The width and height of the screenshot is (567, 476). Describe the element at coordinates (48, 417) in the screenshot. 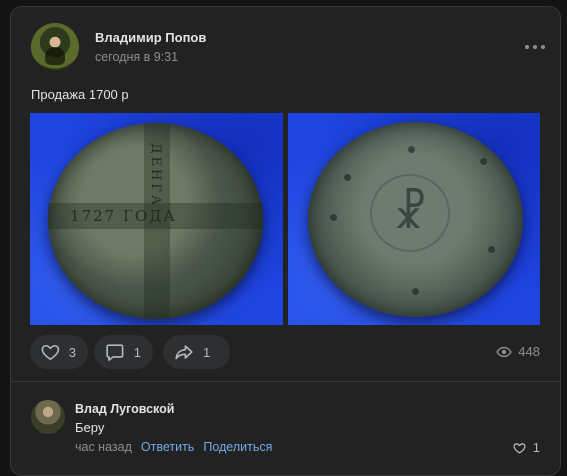

I see `commenter-avatar` at that location.